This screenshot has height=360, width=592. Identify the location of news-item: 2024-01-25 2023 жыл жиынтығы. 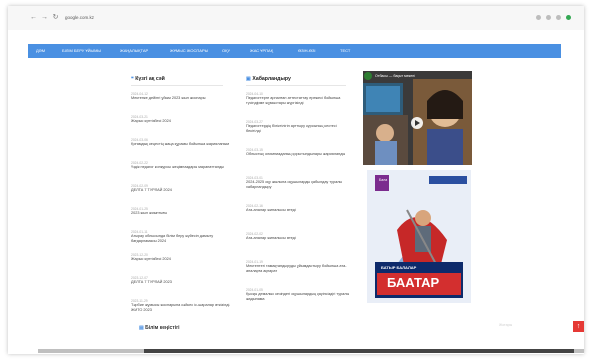
(184, 211).